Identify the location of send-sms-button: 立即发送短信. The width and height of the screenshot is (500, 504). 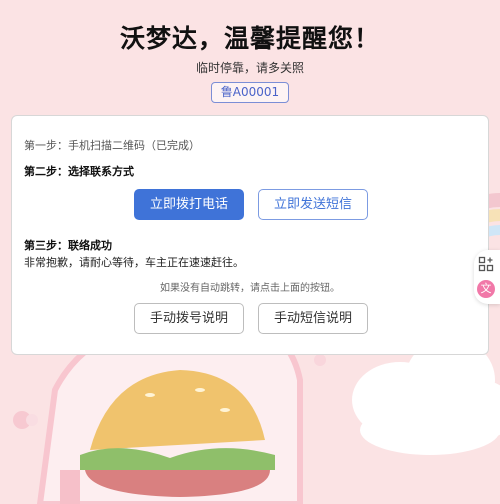
(313, 204).